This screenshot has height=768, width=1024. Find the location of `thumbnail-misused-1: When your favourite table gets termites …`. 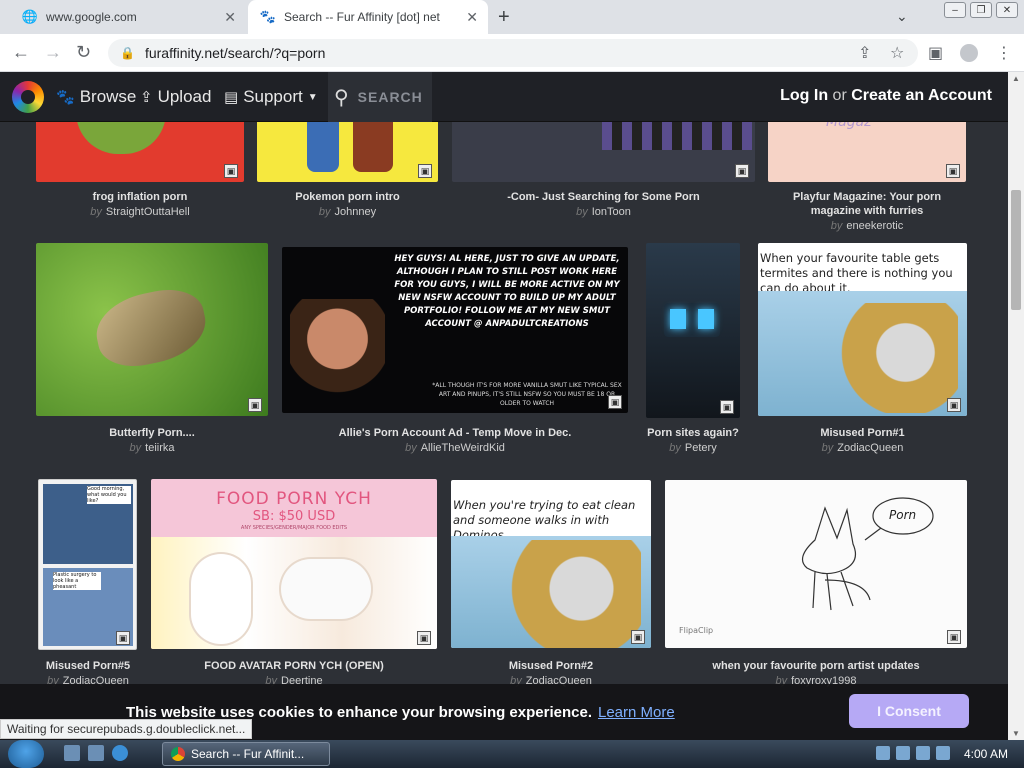

thumbnail-misused-1: When your favourite table gets termites … is located at coordinates (862, 329).